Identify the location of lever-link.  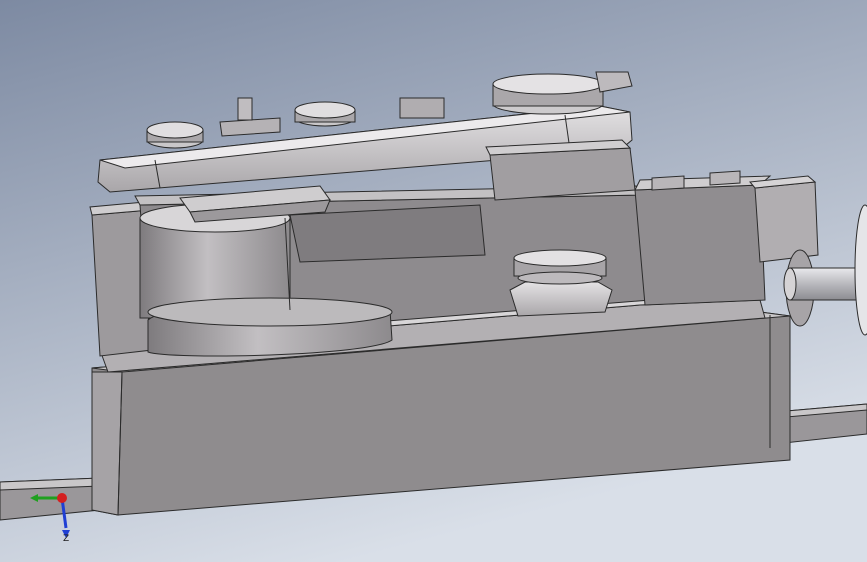
(560, 170).